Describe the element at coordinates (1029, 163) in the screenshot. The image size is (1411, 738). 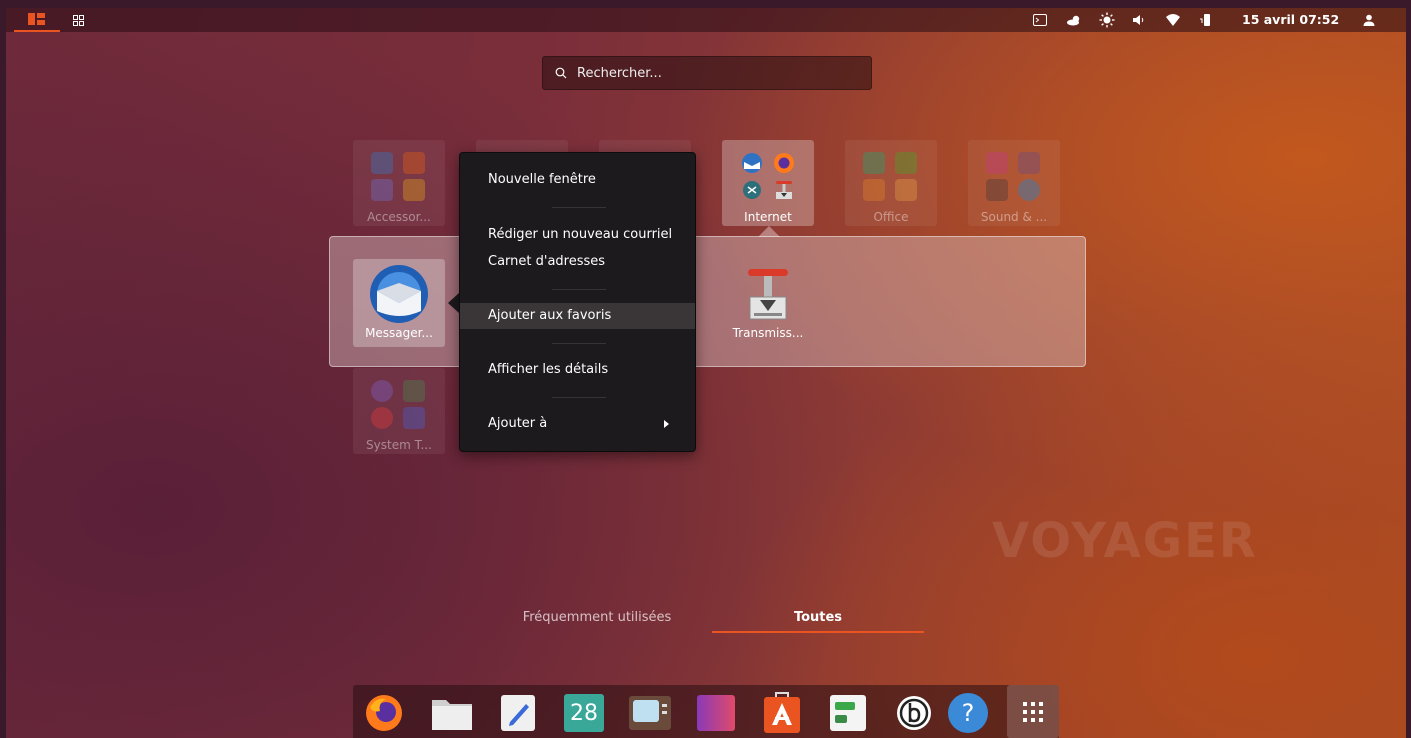
I see `media-icon` at that location.